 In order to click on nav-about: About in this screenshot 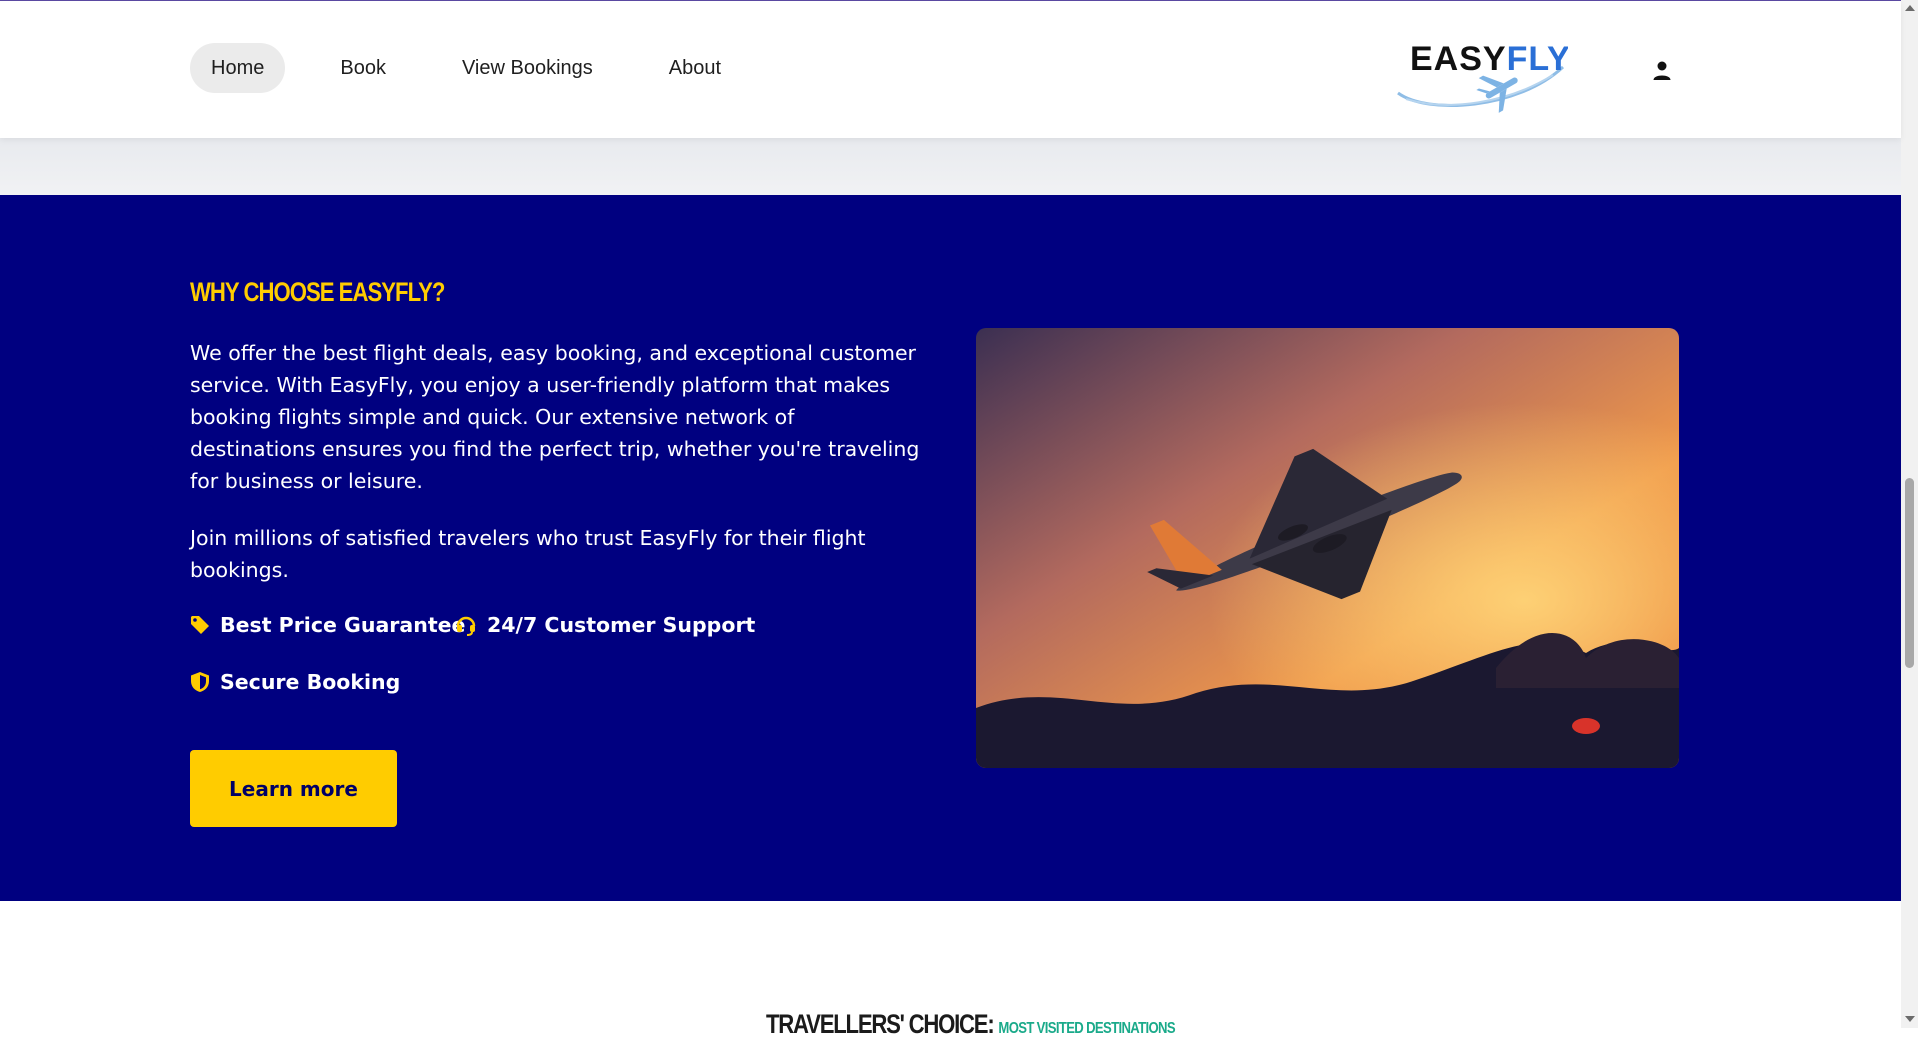, I will do `click(695, 68)`.